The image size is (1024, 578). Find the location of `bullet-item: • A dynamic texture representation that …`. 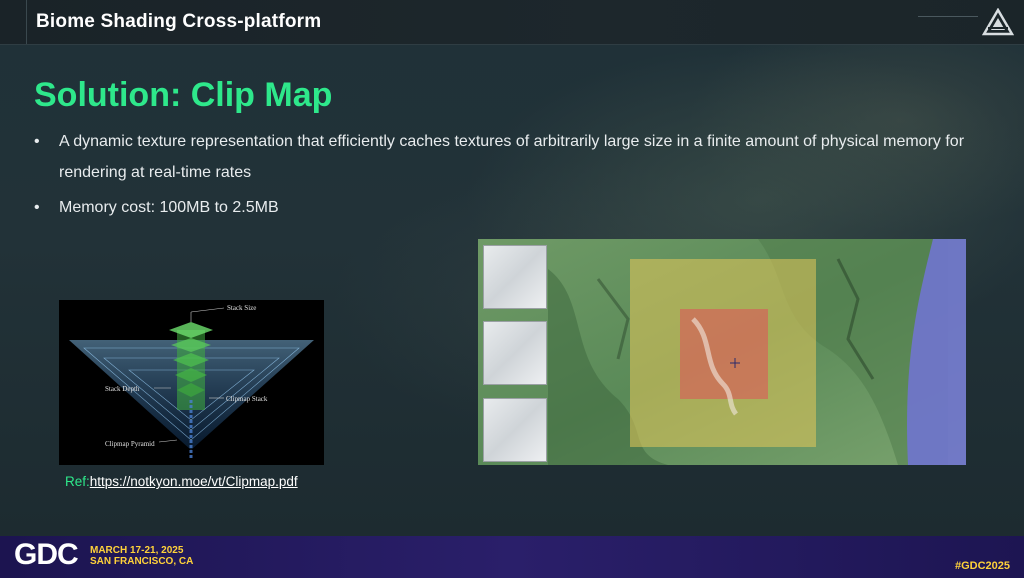

bullet-item: • A dynamic texture representation that … is located at coordinates (514, 157).